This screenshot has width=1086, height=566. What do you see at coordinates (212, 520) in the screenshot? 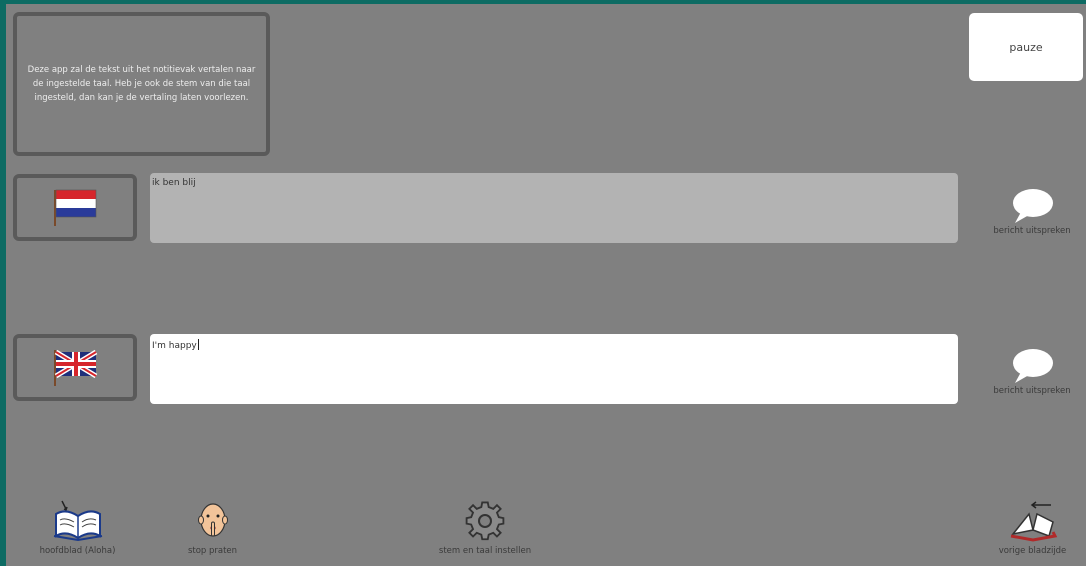
I see `shushing-face-icon` at bounding box center [212, 520].